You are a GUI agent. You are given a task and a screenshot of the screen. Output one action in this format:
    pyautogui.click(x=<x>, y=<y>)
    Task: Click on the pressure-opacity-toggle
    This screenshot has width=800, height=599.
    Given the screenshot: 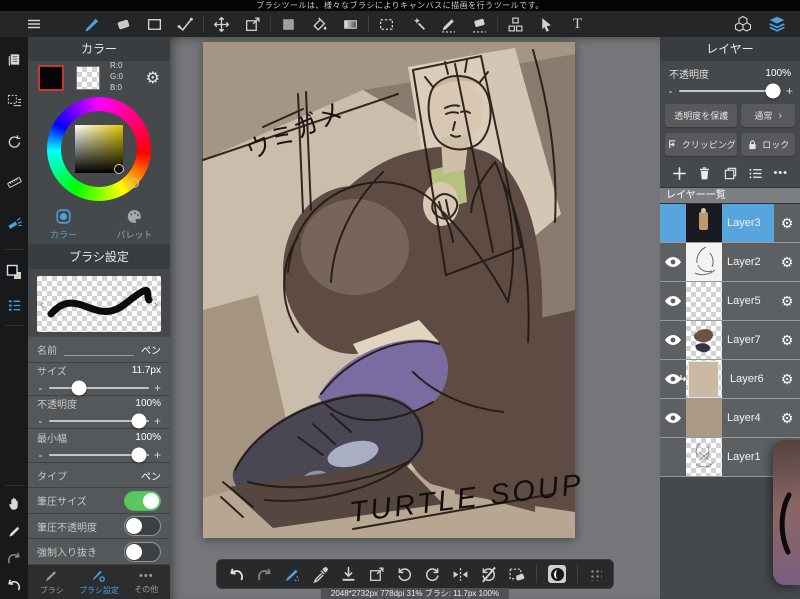 What is the action you would take?
    pyautogui.click(x=142, y=526)
    